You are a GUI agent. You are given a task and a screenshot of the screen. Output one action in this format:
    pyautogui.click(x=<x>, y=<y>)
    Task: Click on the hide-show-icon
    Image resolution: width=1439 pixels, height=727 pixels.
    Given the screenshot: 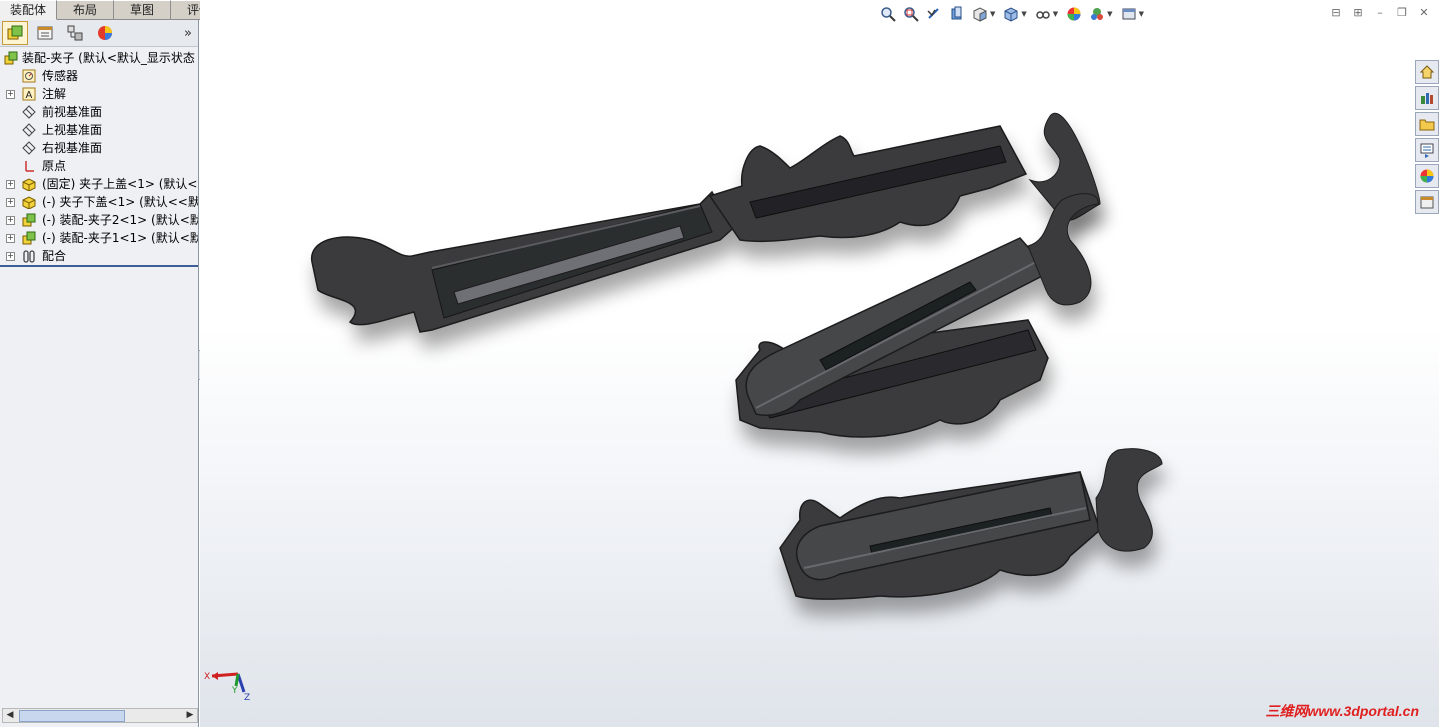 What is the action you would take?
    pyautogui.click(x=1043, y=15)
    